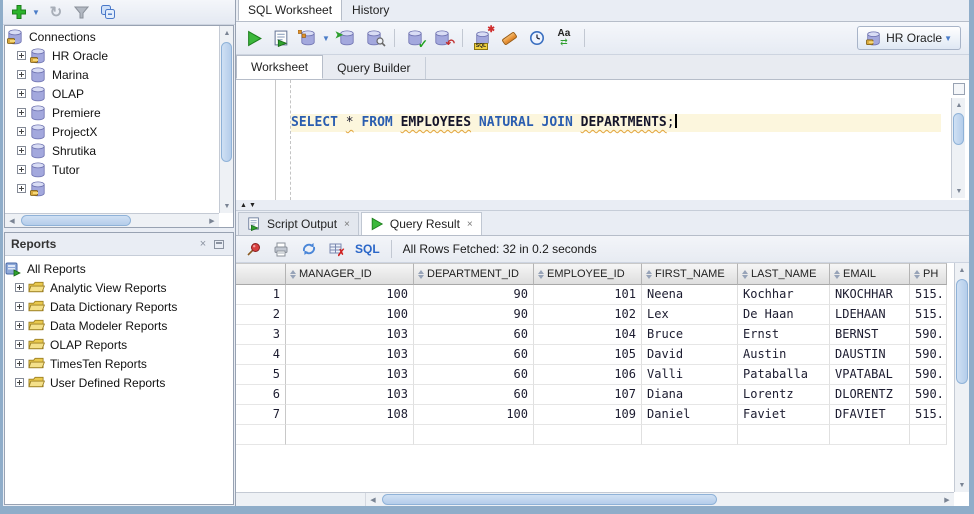 Image resolution: width=974 pixels, height=514 pixels. What do you see at coordinates (337, 249) in the screenshot?
I see `clear-grid-icon: ✗` at bounding box center [337, 249].